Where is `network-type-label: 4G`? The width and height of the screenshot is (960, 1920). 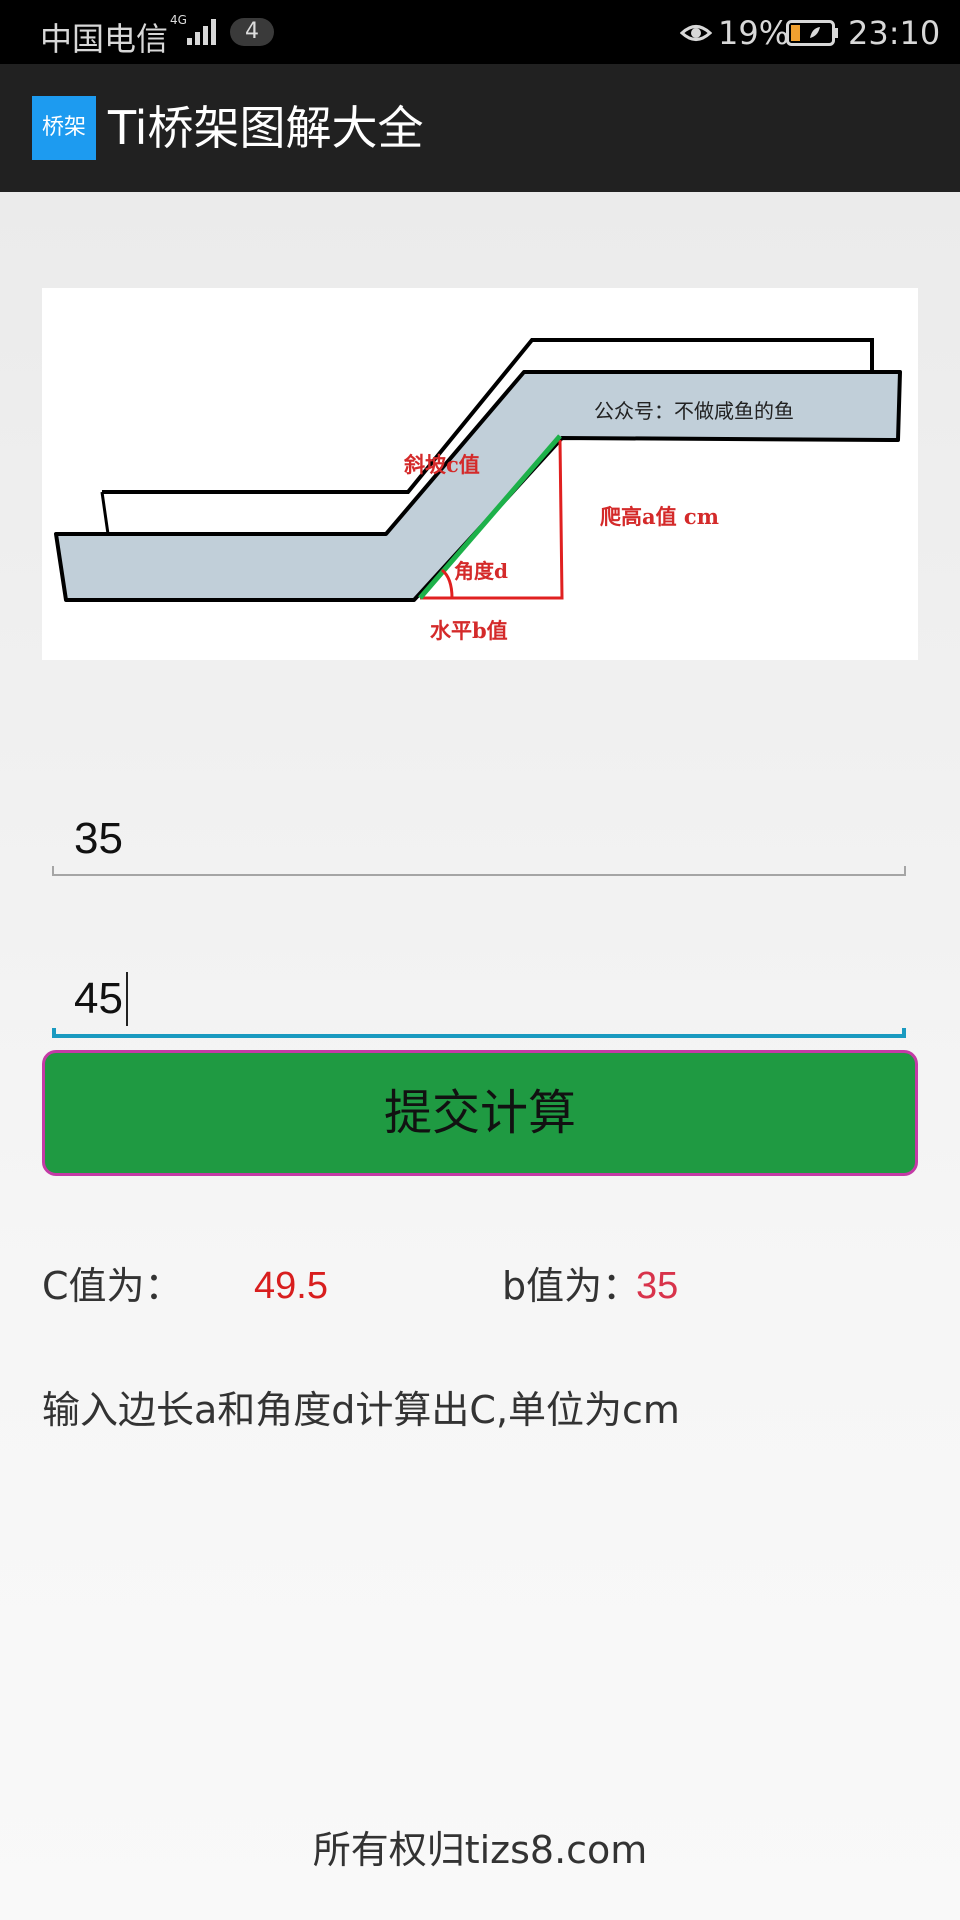
network-type-label: 4G is located at coordinates (178, 20).